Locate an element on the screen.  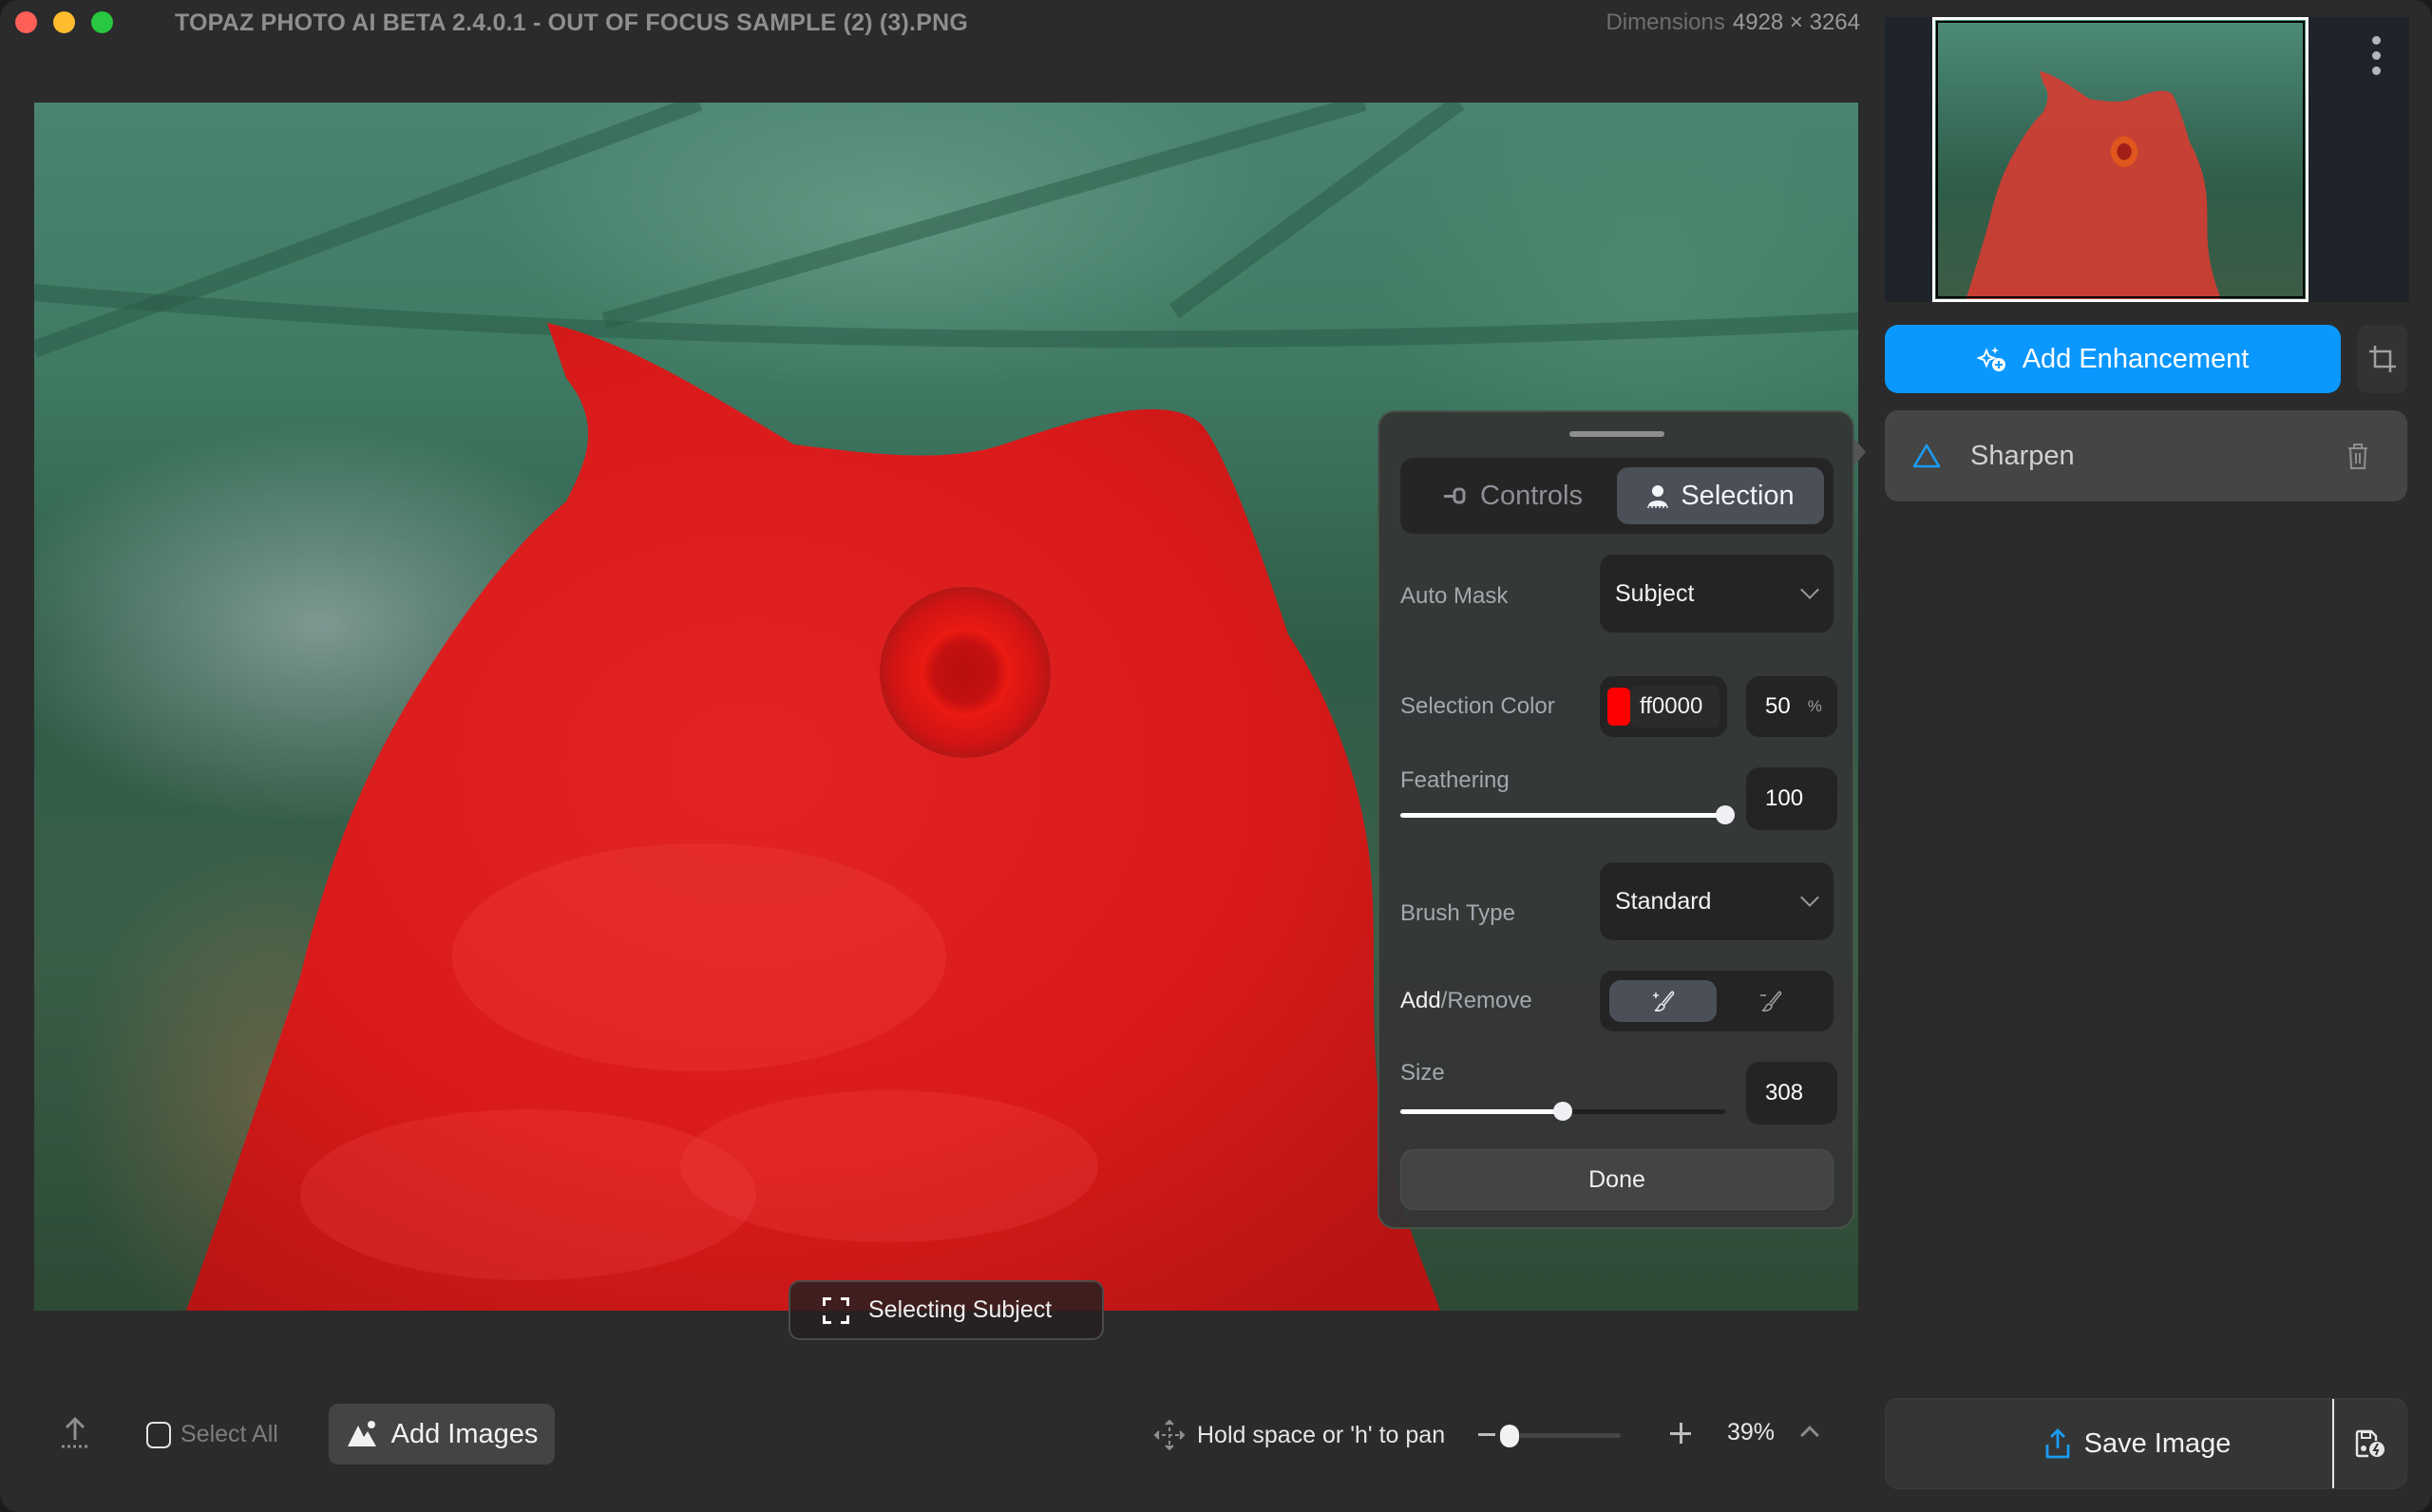
done-button: Done is located at coordinates (1617, 1180).